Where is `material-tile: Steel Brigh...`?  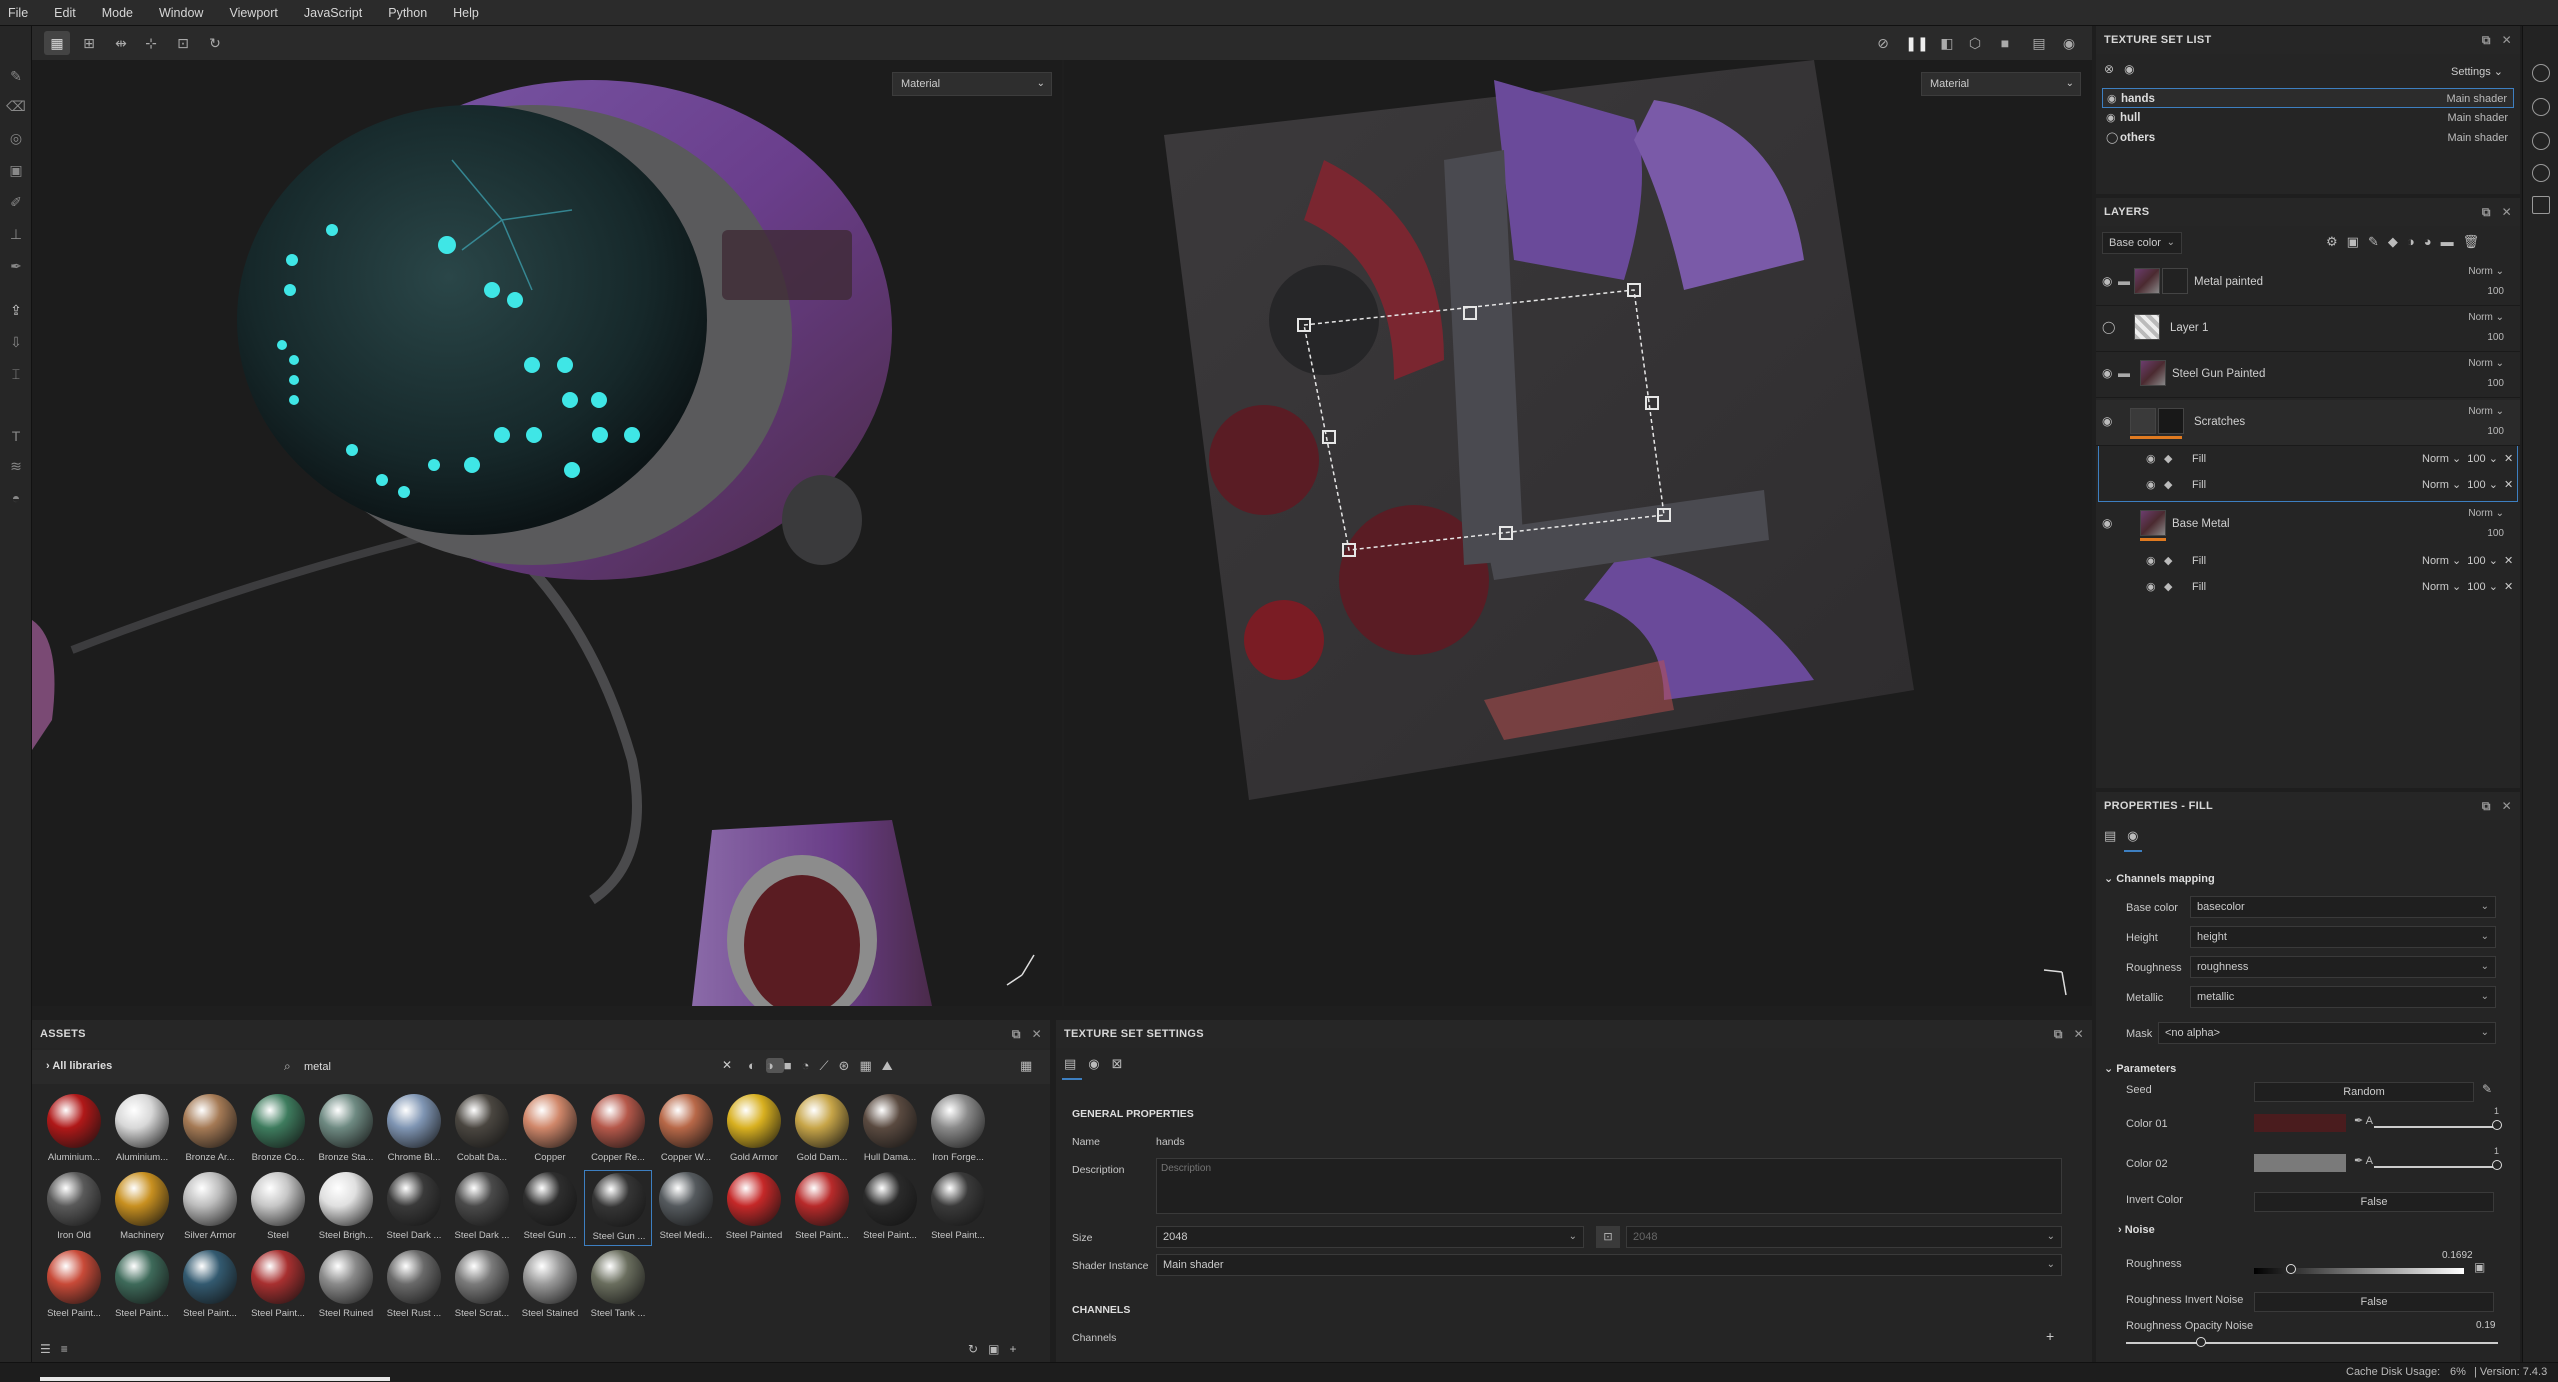 material-tile: Steel Brigh... is located at coordinates (346, 1208).